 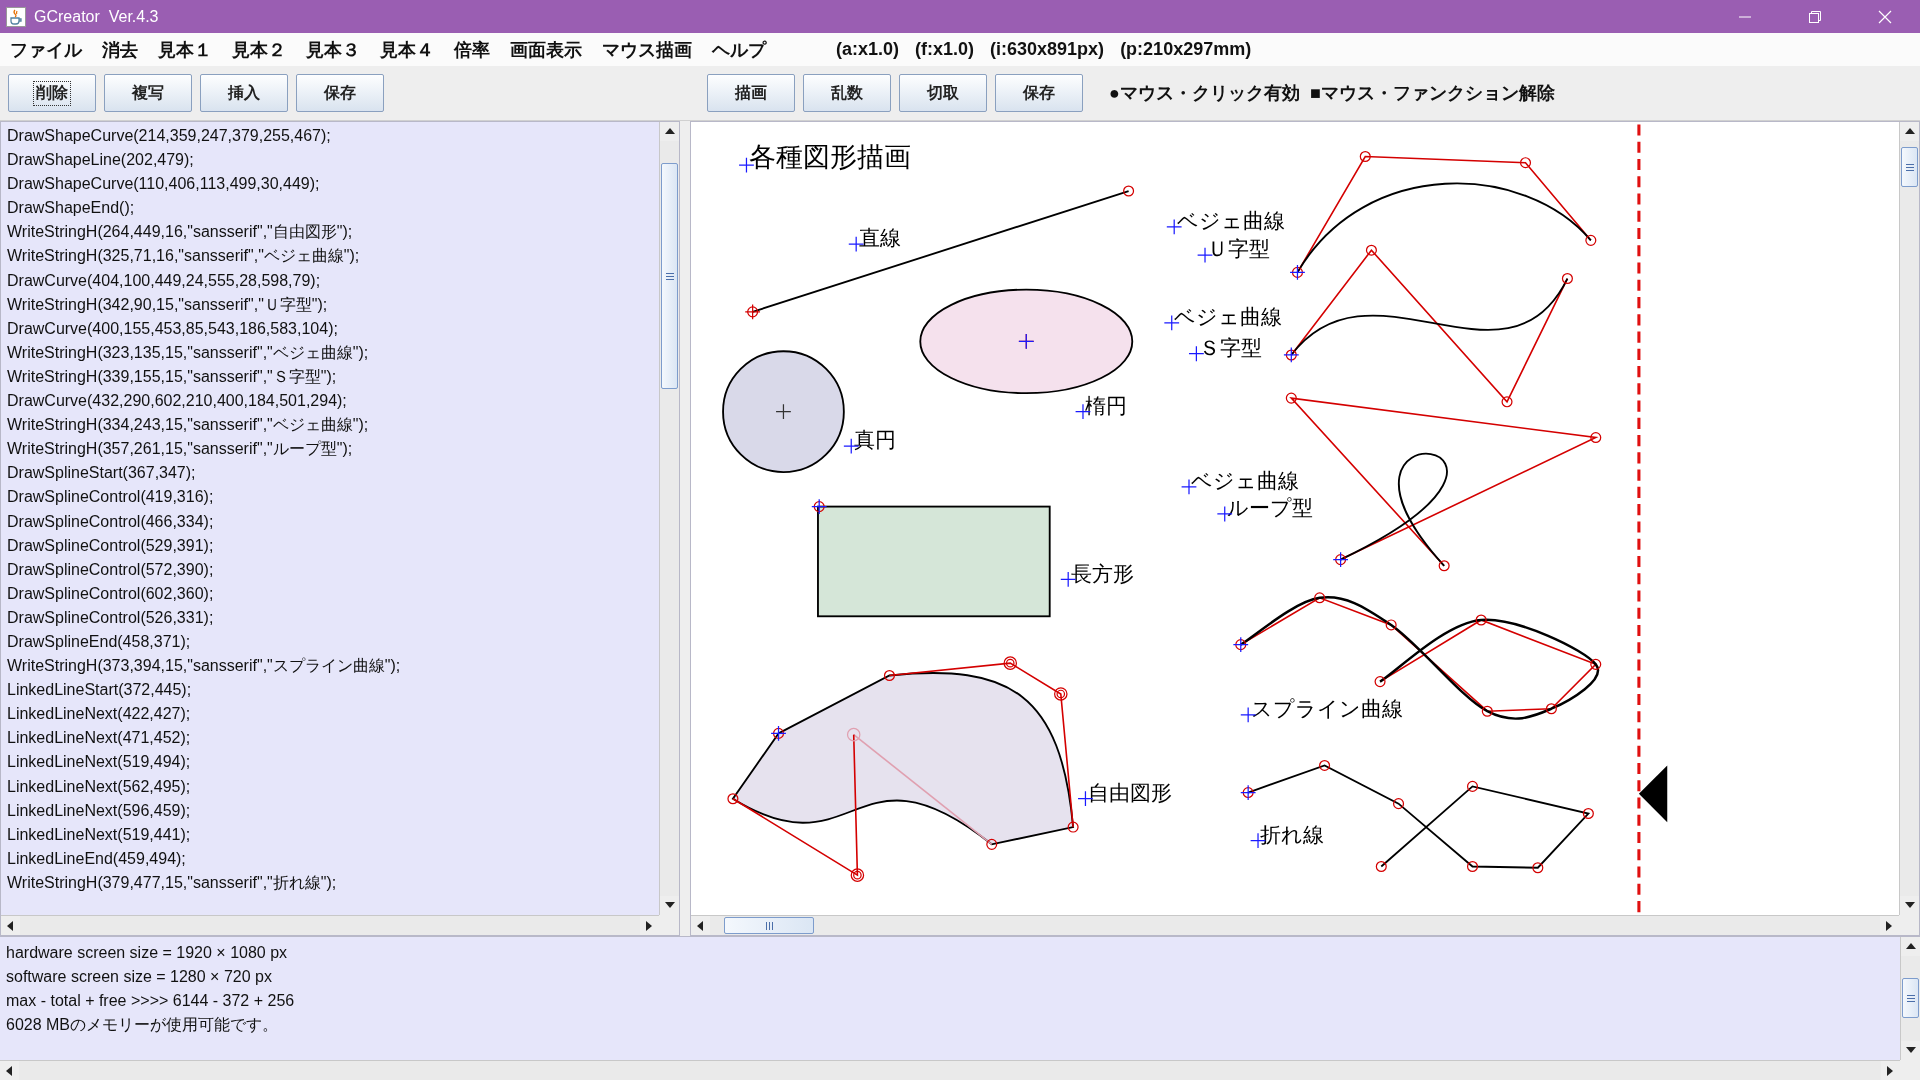 What do you see at coordinates (204, 666) in the screenshot?
I see `code-line: WriteStringH(373,394,15,"sansserif","スプライン曲線");` at bounding box center [204, 666].